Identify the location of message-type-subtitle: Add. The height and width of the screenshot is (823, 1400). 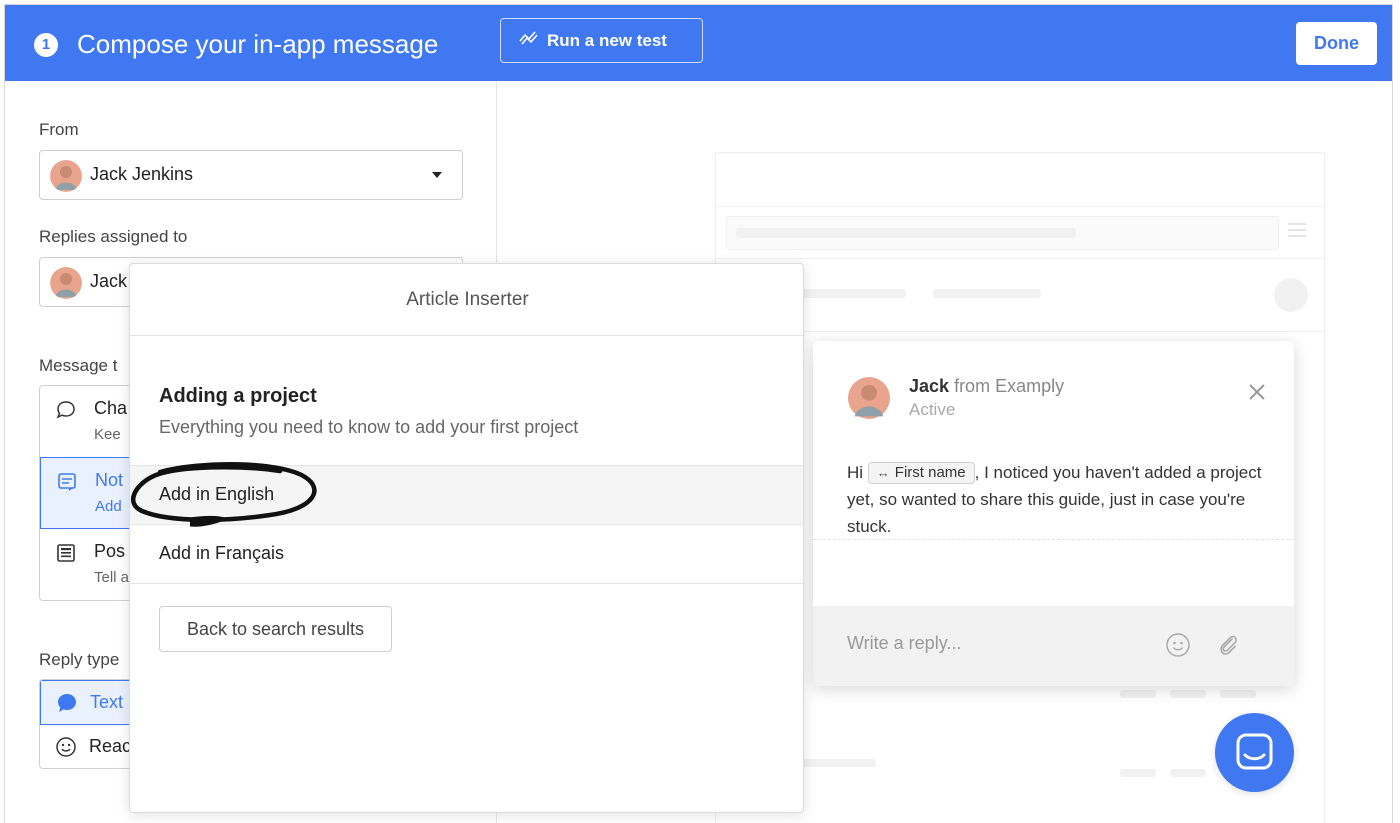
(108, 506).